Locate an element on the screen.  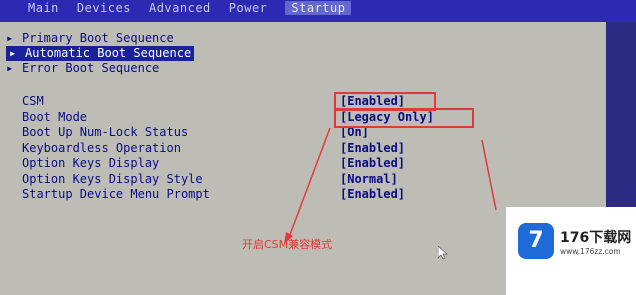
setting-label-boot-mode: Boot Mode is located at coordinates (55, 116).